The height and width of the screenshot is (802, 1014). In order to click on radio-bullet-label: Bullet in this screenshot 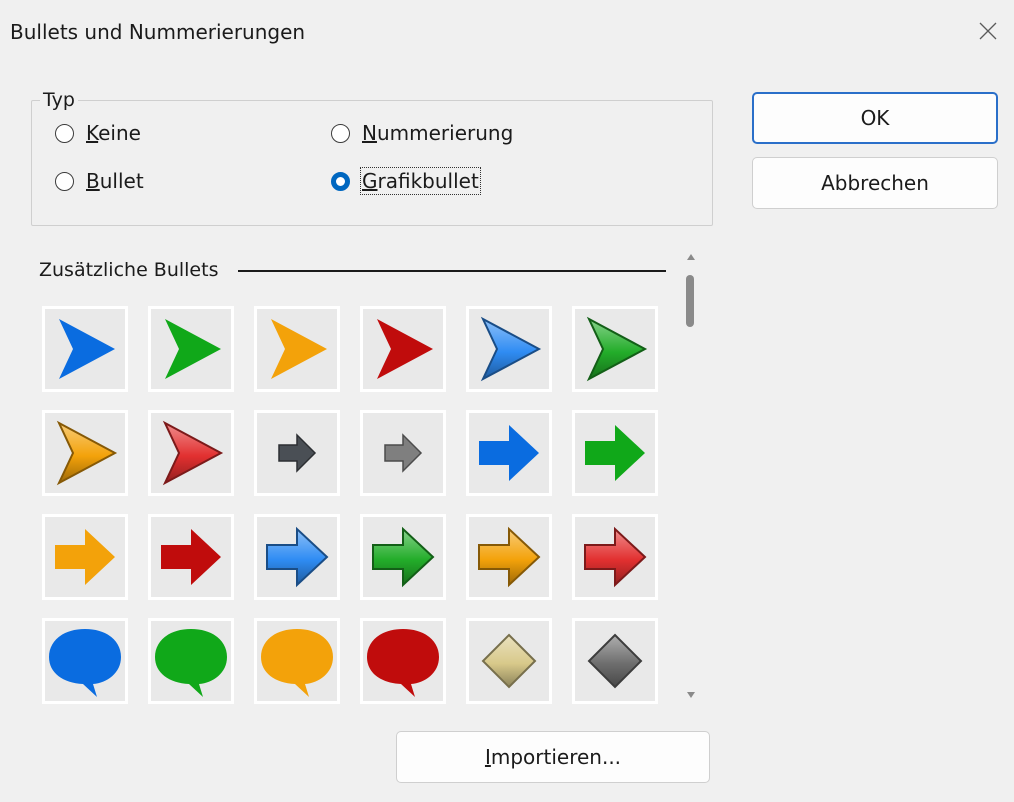, I will do `click(115, 181)`.